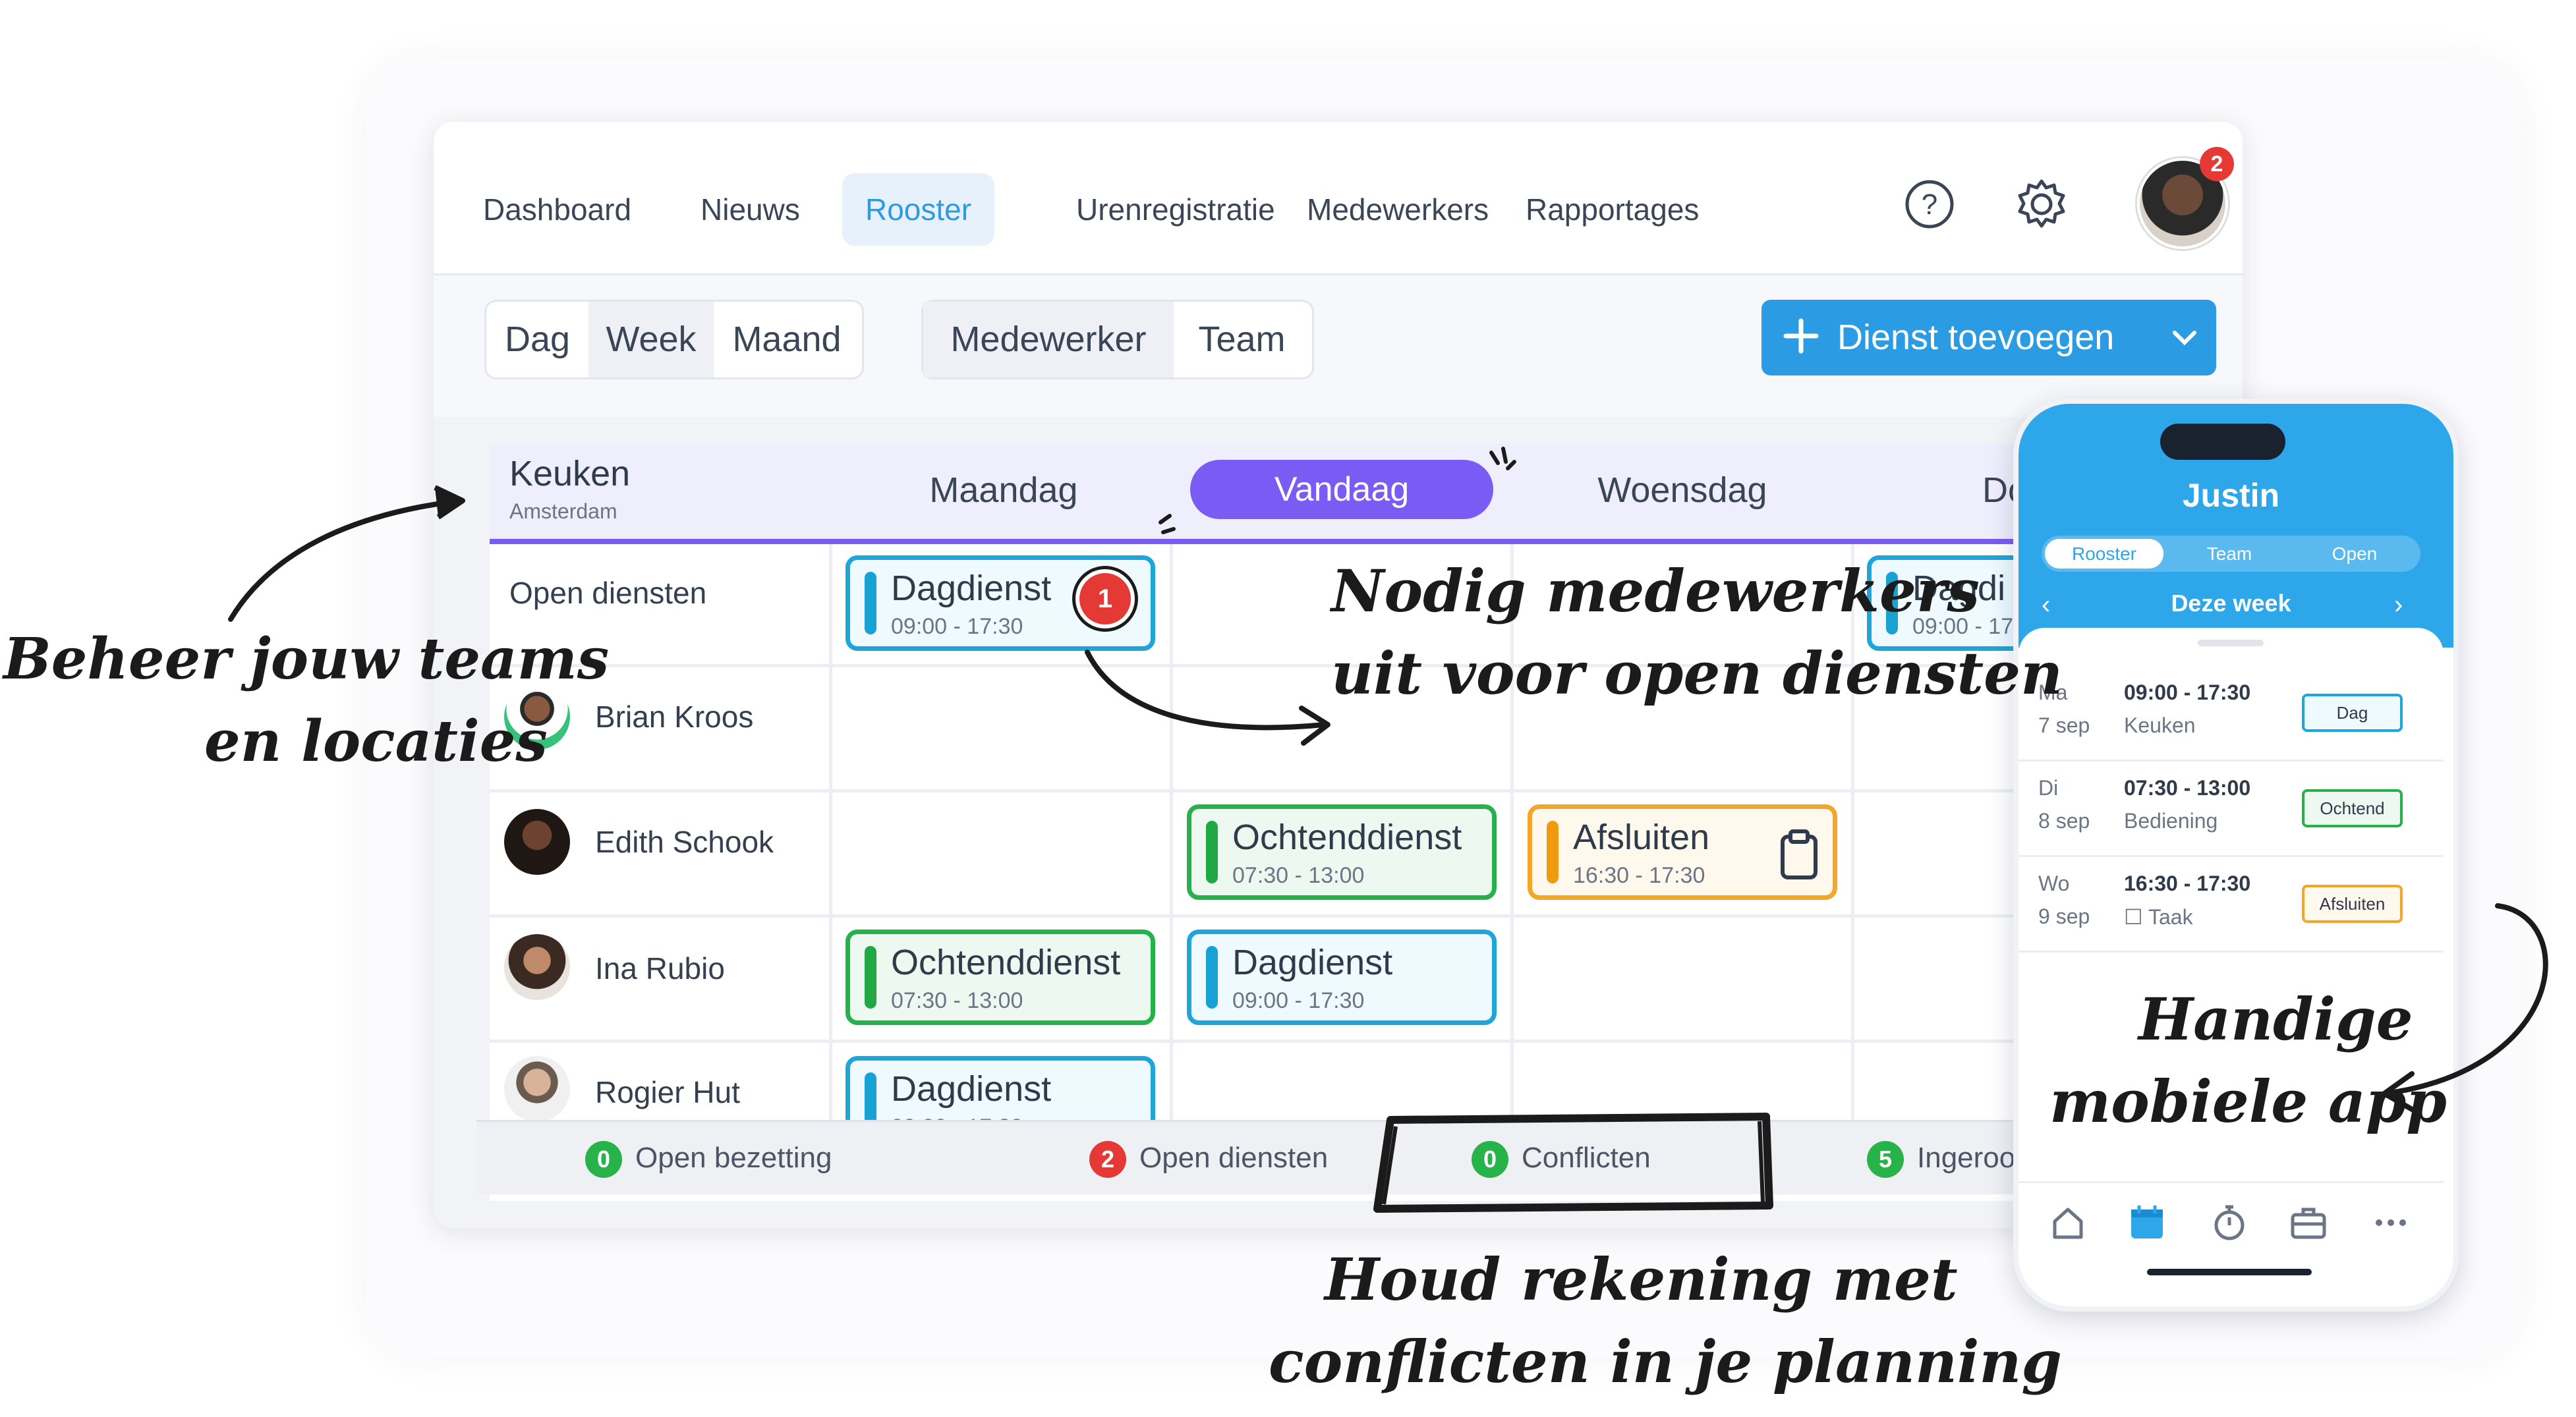 Image resolution: width=2576 pixels, height=1417 pixels. Describe the element at coordinates (2188, 788) in the screenshot. I see `phone-shift-time: 07:30 - 13:00` at that location.